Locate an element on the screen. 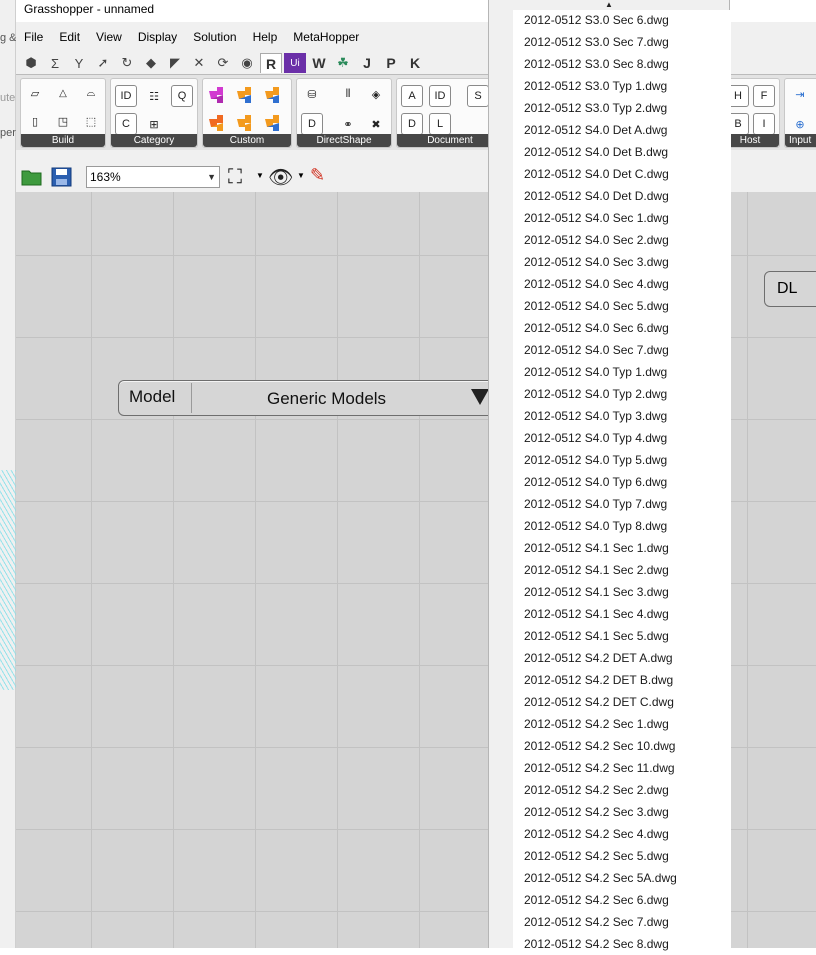  dropdown-arrow-icon is located at coordinates (480, 397).